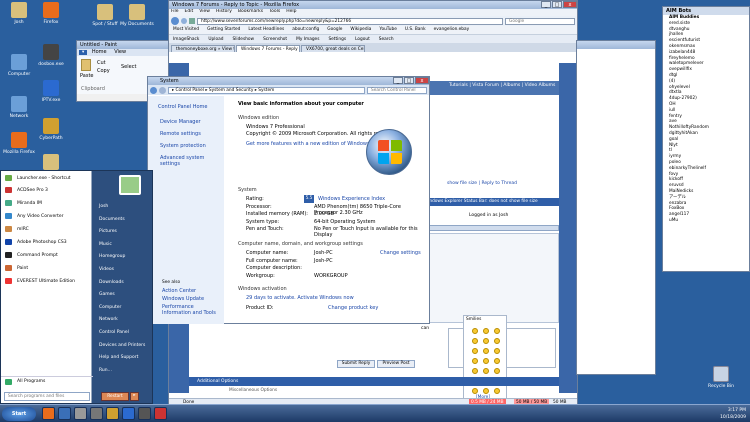  I want to click on close-button: x, so click(422, 80).